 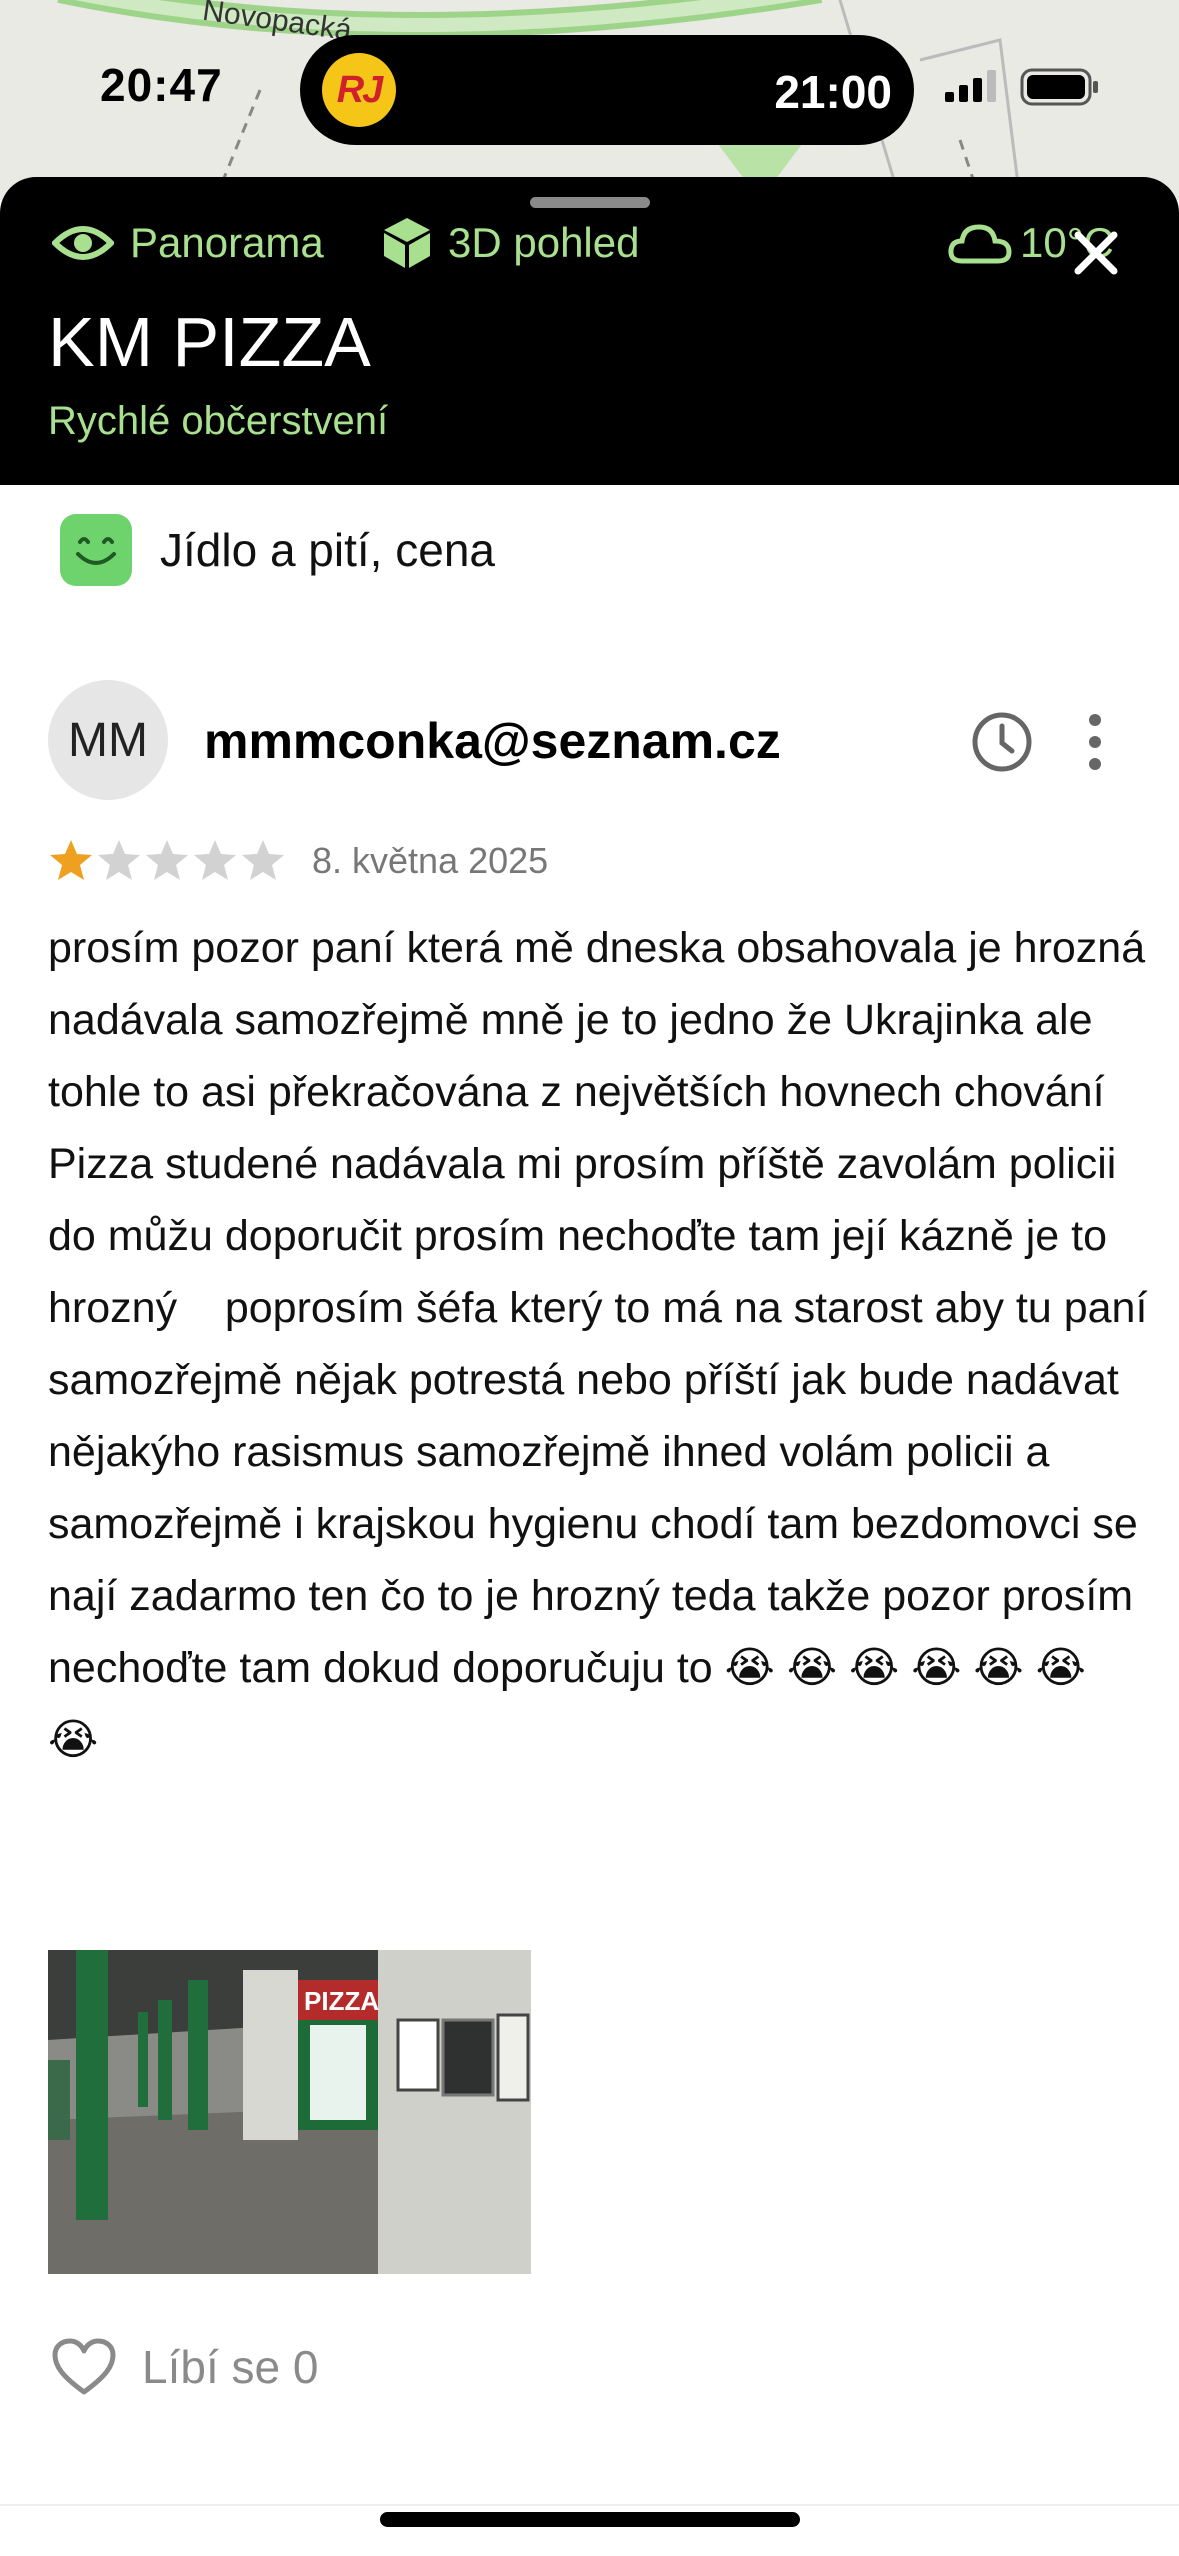 I want to click on sheet-grabber, so click(x=590, y=202).